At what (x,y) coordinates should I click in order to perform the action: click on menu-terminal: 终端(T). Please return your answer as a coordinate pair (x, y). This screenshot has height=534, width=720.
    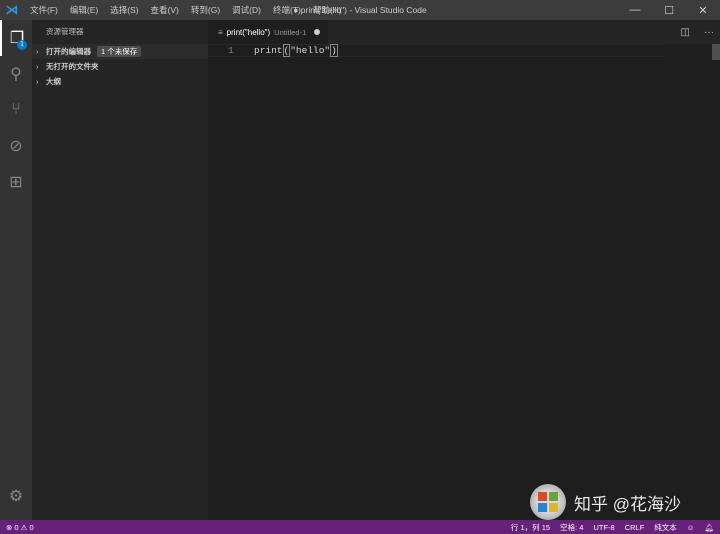
    Looking at the image, I should click on (287, 10).